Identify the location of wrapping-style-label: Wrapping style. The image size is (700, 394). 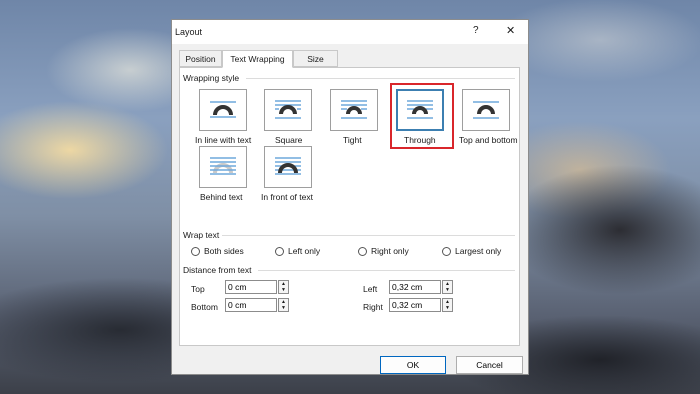
(211, 78).